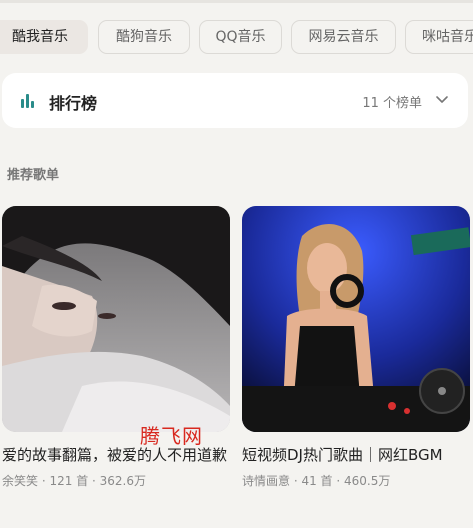  I want to click on playlist-meta: 余笑笑 · 121 首 · 362.6万, so click(74, 481).